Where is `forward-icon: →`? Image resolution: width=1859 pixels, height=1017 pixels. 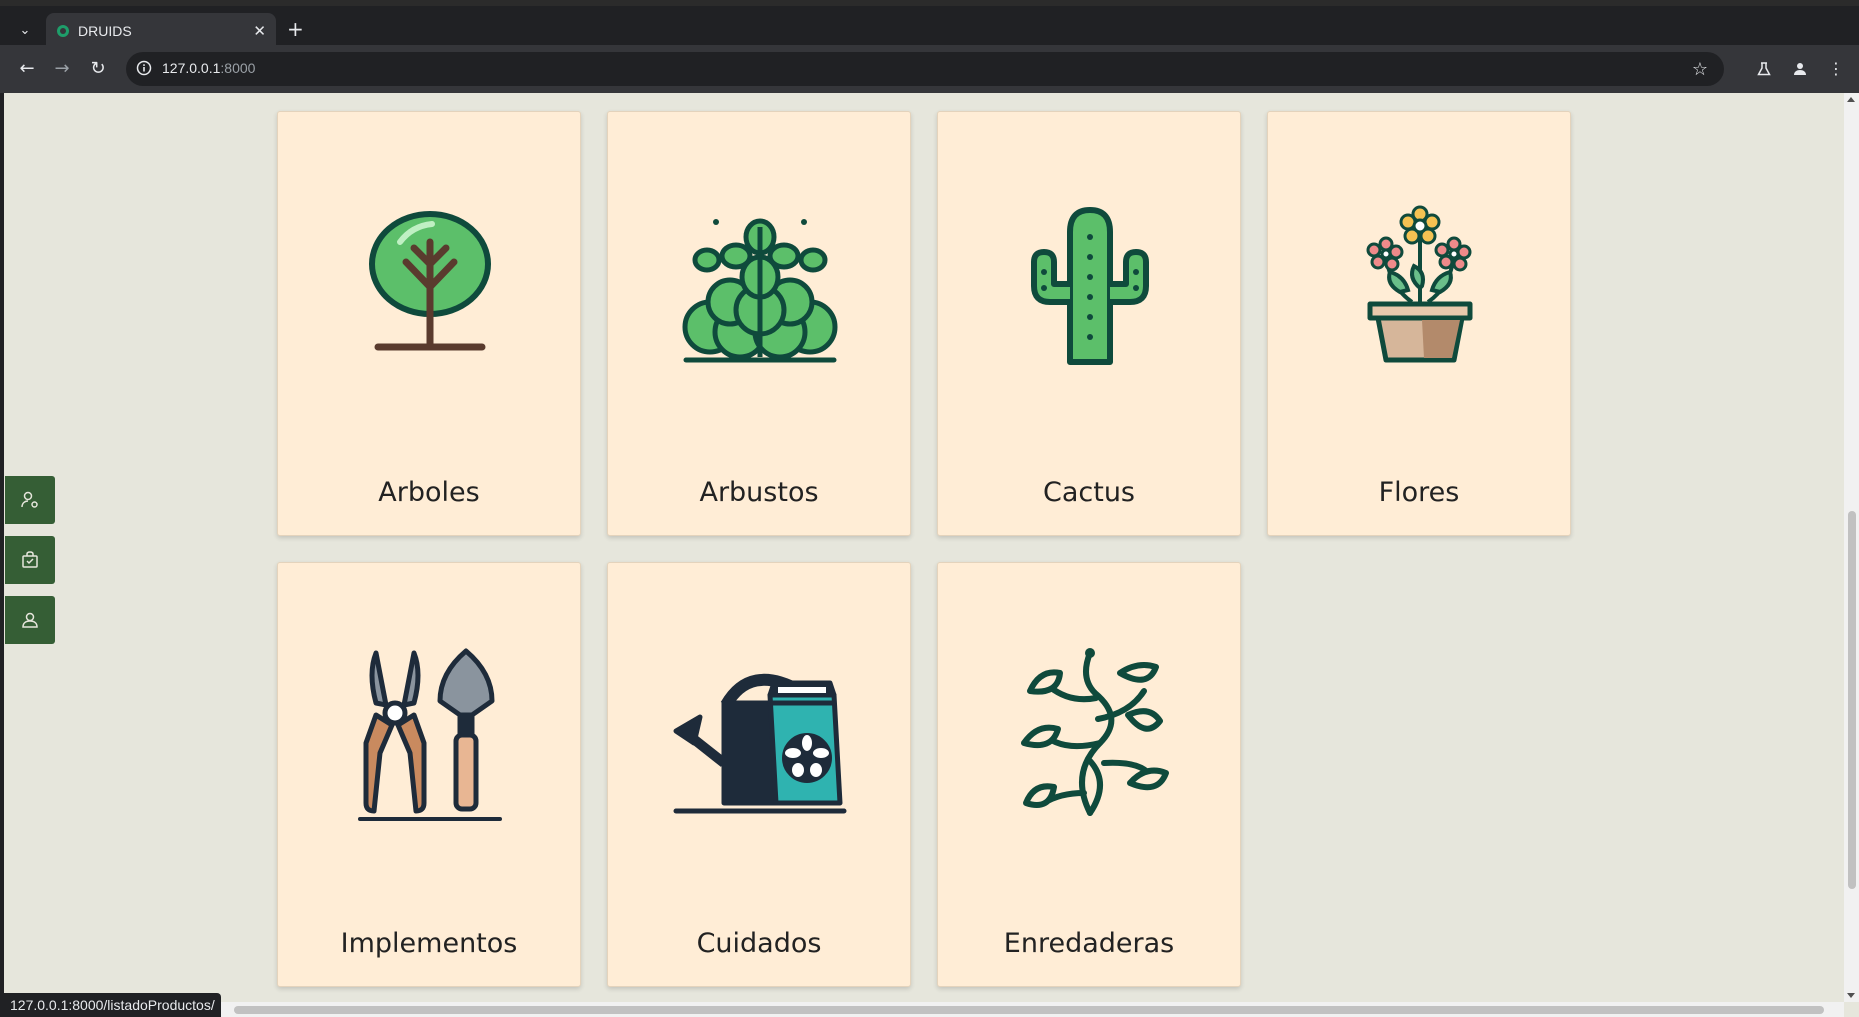 forward-icon: → is located at coordinates (62, 69).